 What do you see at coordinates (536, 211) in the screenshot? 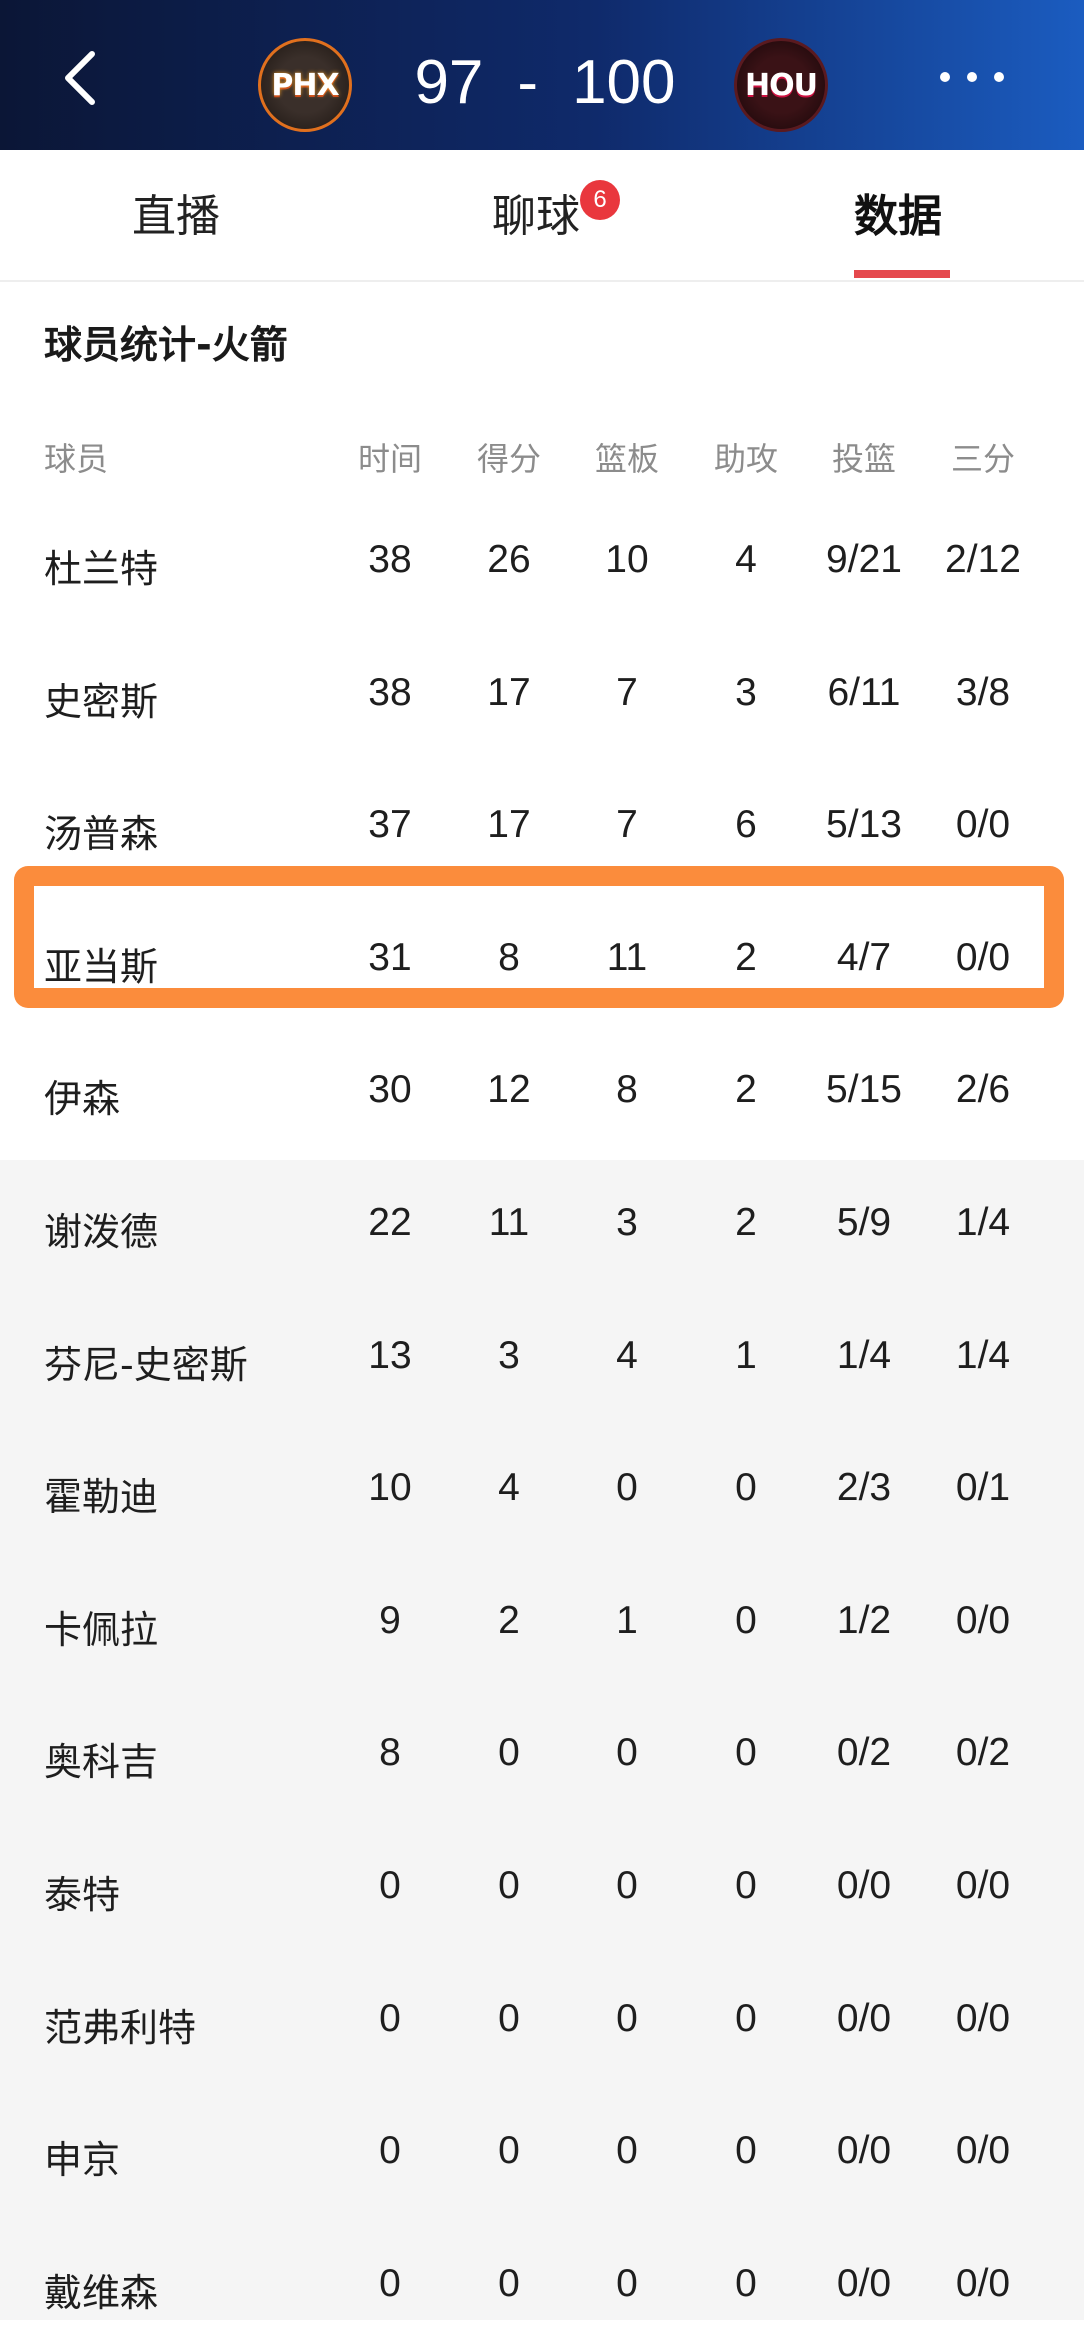
I see `tab-chat: 聊球` at bounding box center [536, 211].